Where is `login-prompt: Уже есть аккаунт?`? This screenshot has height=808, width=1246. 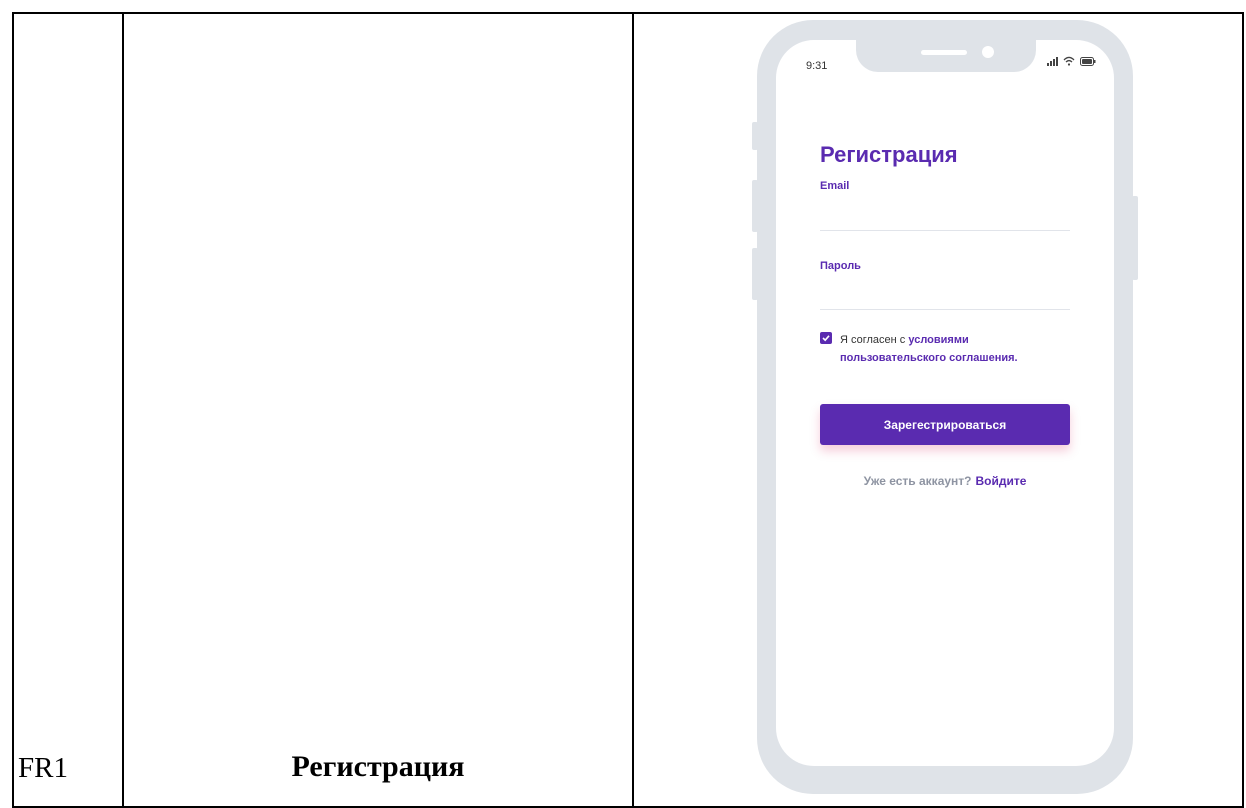
login-prompt: Уже есть аккаунт? is located at coordinates (917, 481).